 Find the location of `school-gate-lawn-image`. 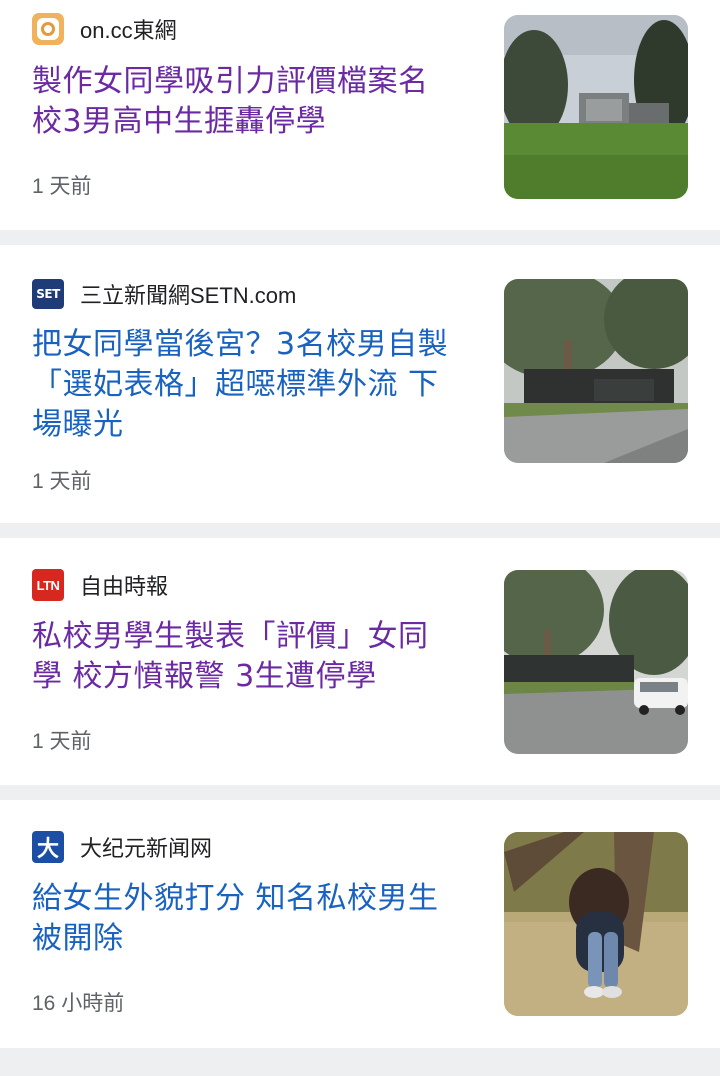

school-gate-lawn-image is located at coordinates (596, 107).